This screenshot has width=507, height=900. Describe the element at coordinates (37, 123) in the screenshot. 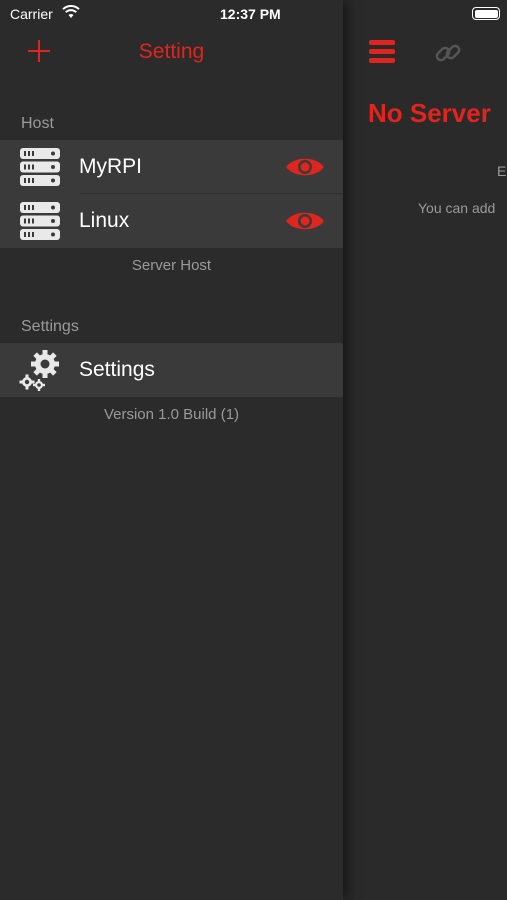

I see `host-section-header: Host` at that location.